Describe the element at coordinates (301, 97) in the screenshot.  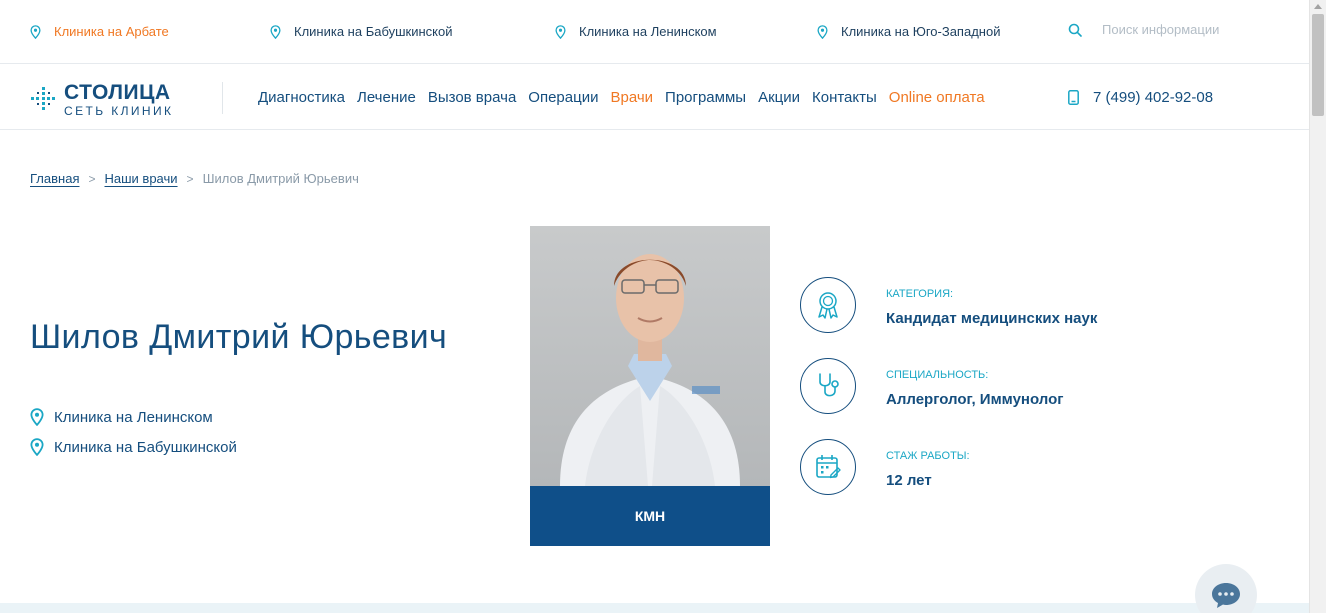
I see `menu-item-diagnostics: Диагностика` at that location.